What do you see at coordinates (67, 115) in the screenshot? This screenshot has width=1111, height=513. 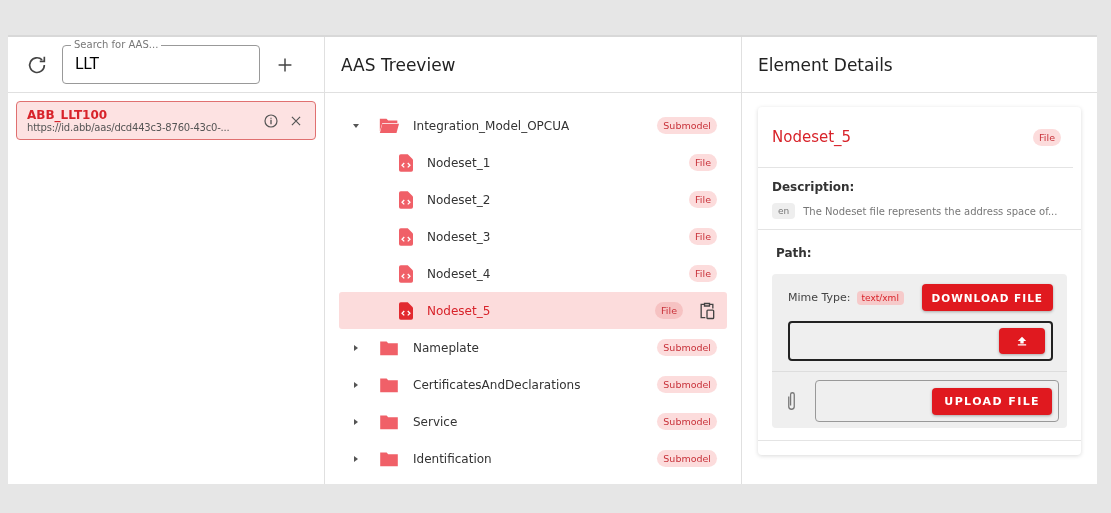 I see `aas-name: ABB_LLT100` at bounding box center [67, 115].